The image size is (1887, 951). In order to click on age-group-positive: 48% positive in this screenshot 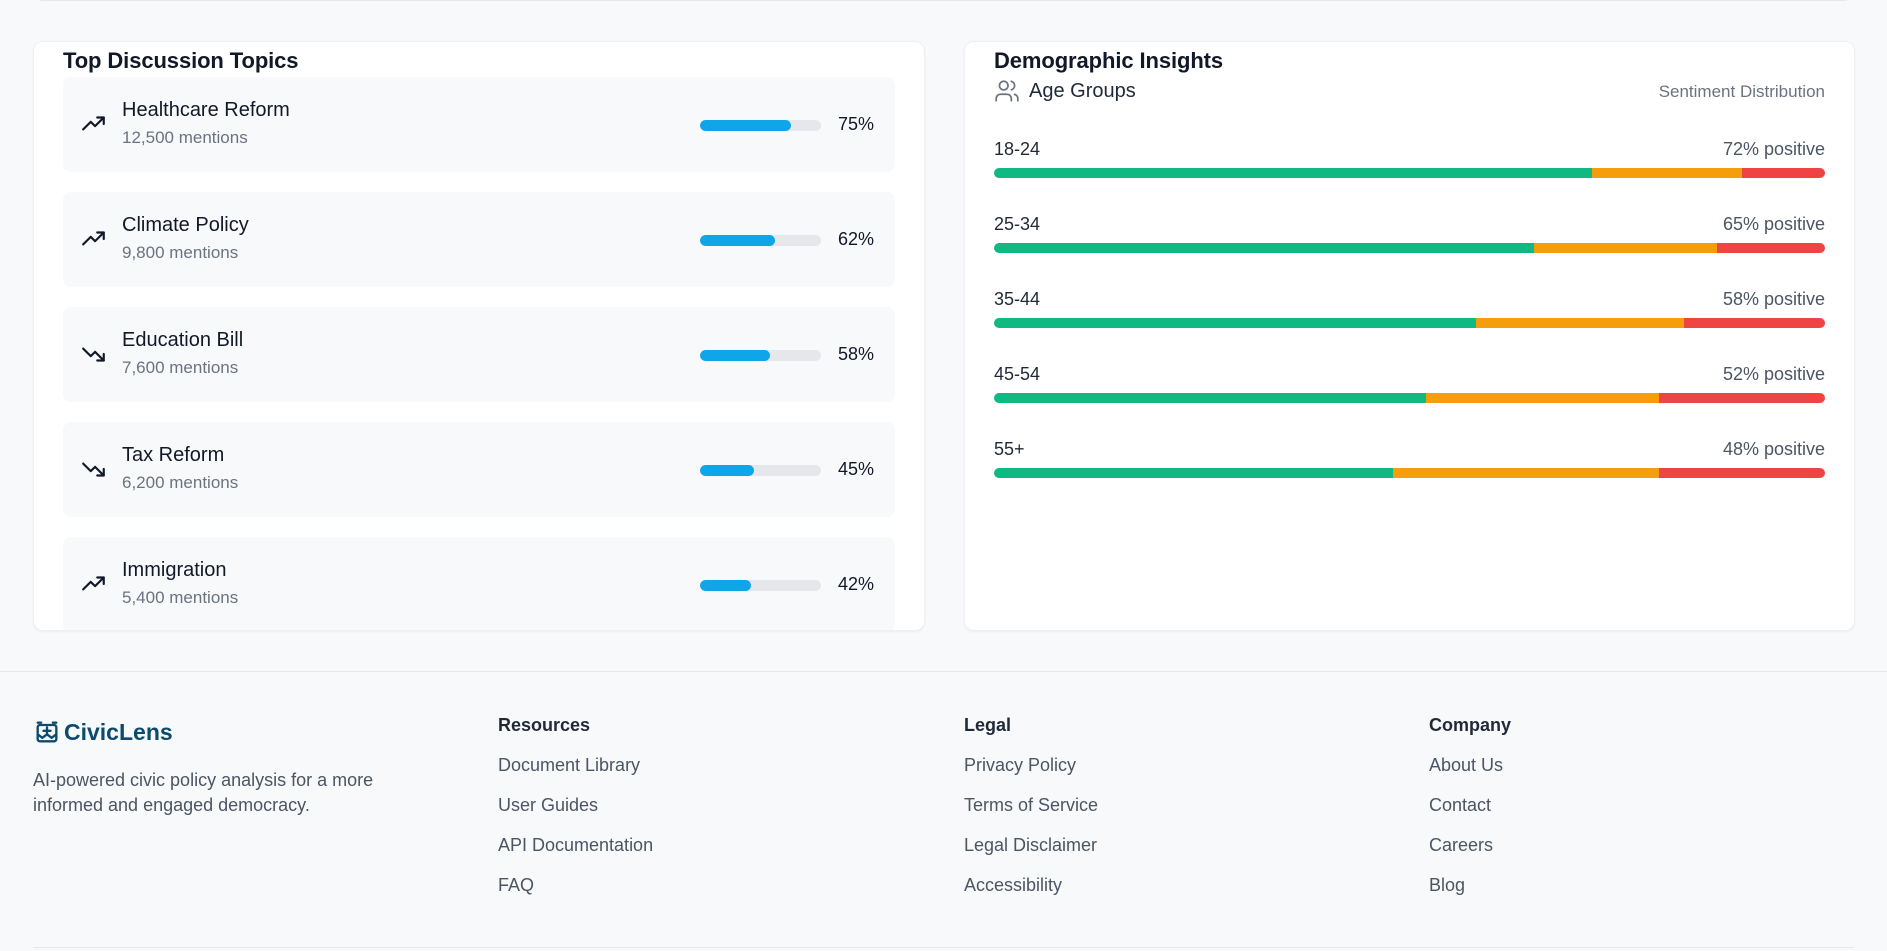, I will do `click(1773, 449)`.